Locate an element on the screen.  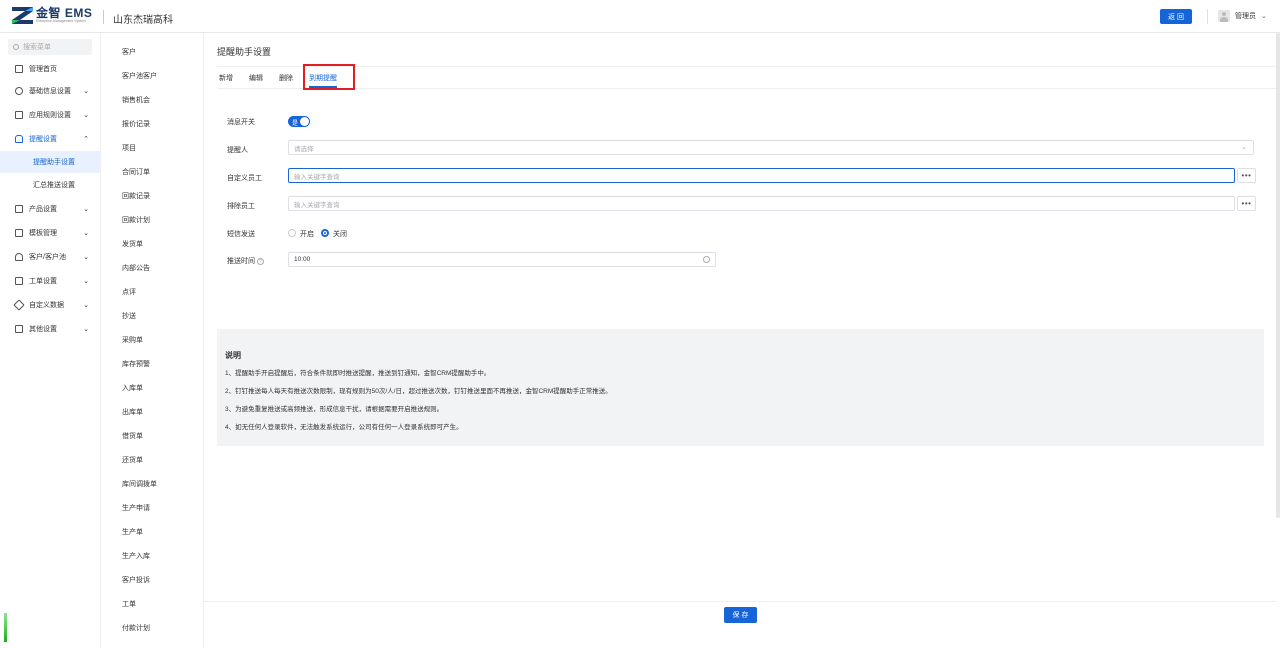
module-nav-item: 报价记录 is located at coordinates (136, 124).